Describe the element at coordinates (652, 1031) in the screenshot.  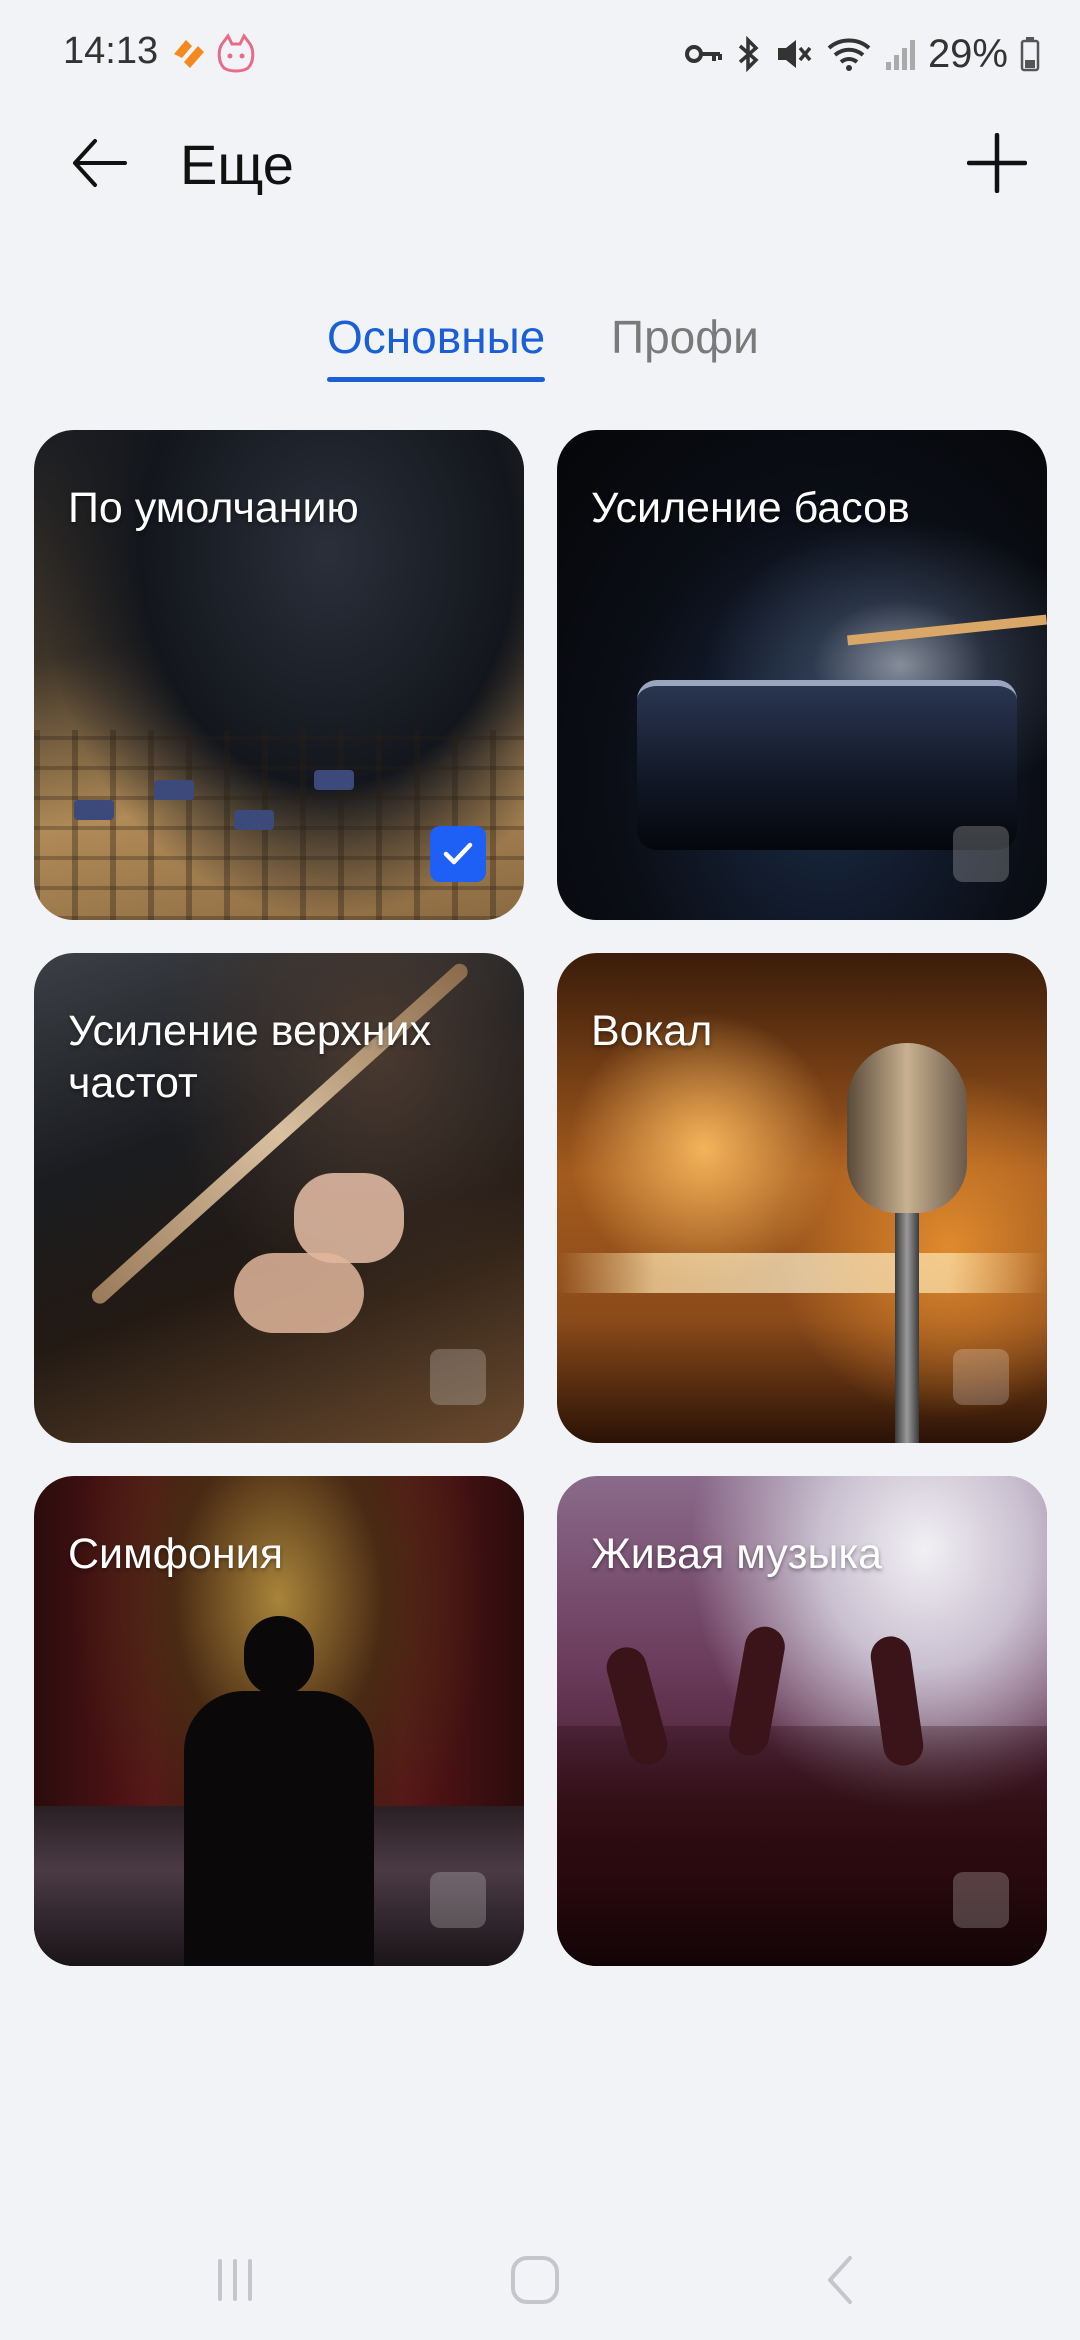
I see `preset-label: Вокал` at that location.